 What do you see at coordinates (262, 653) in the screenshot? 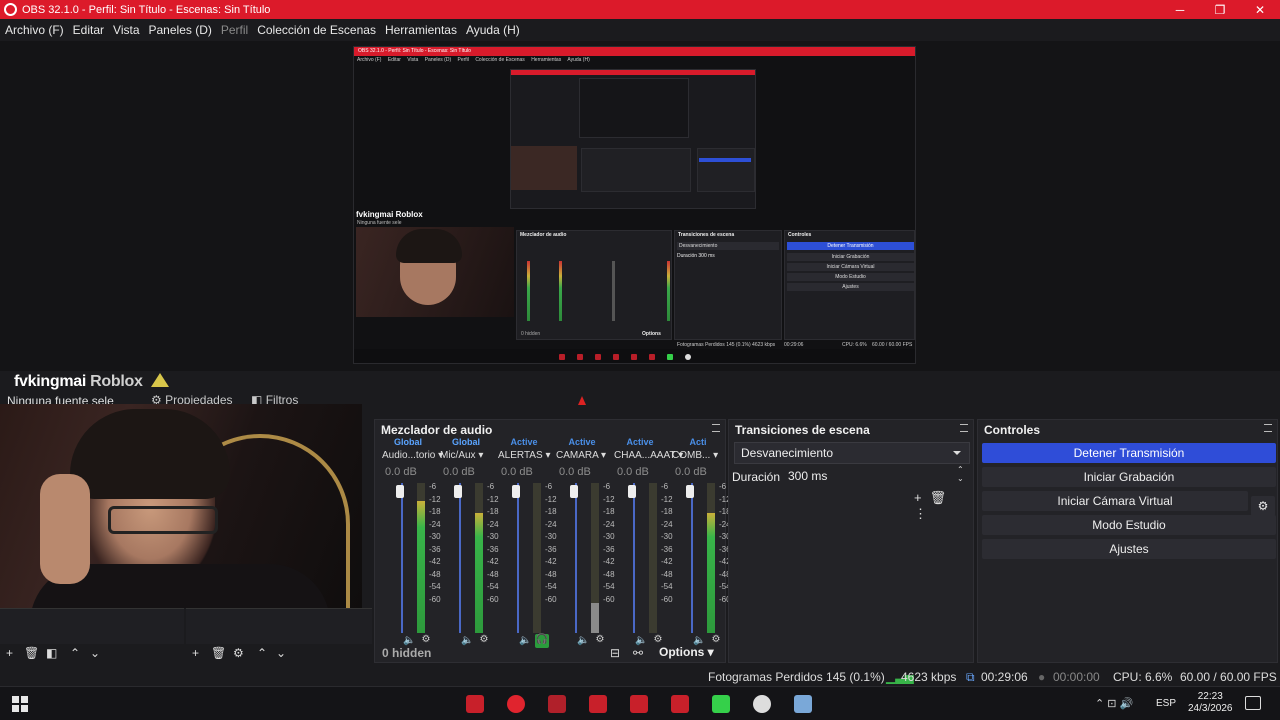
I see `source-up-icon: ⌃` at bounding box center [262, 653].